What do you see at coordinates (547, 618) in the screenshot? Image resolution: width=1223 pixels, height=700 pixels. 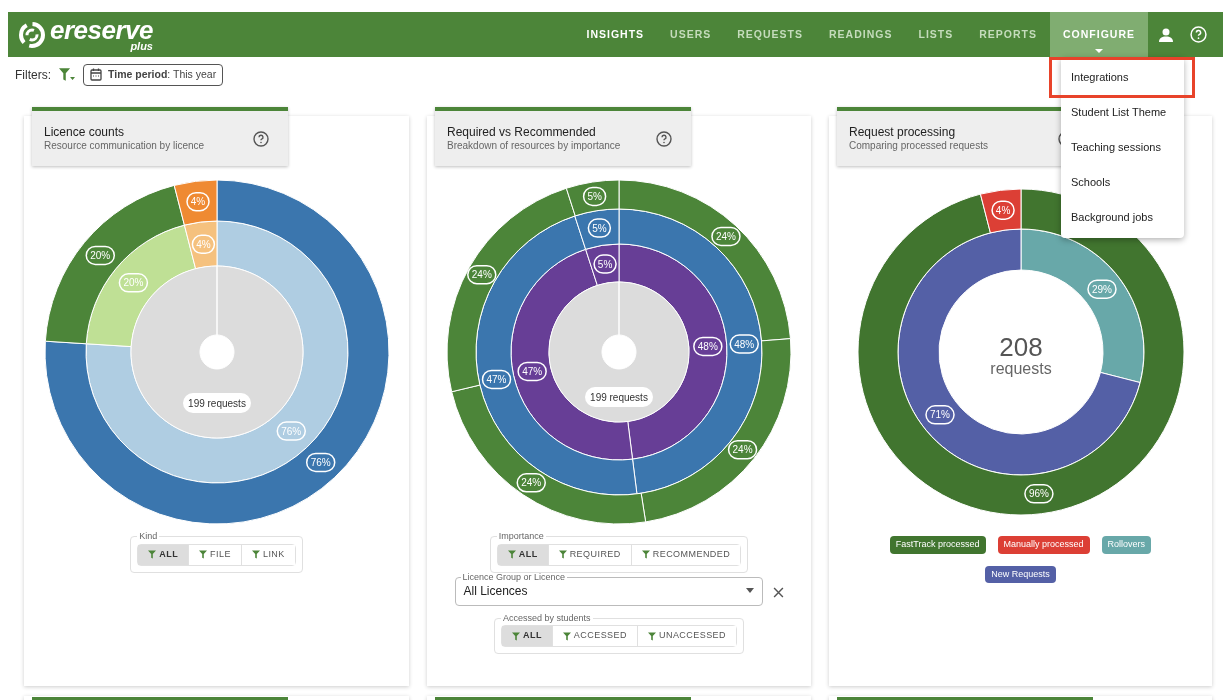 I see `toggle-legend: Accessed by students` at bounding box center [547, 618].